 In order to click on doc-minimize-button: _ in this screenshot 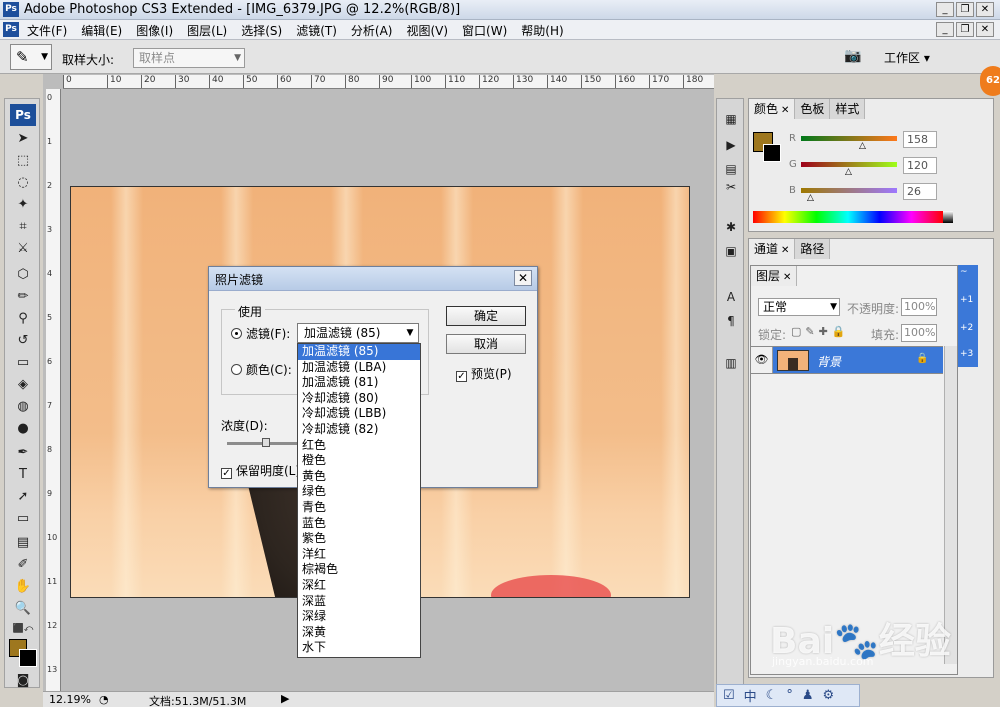, I will do `click(945, 29)`.